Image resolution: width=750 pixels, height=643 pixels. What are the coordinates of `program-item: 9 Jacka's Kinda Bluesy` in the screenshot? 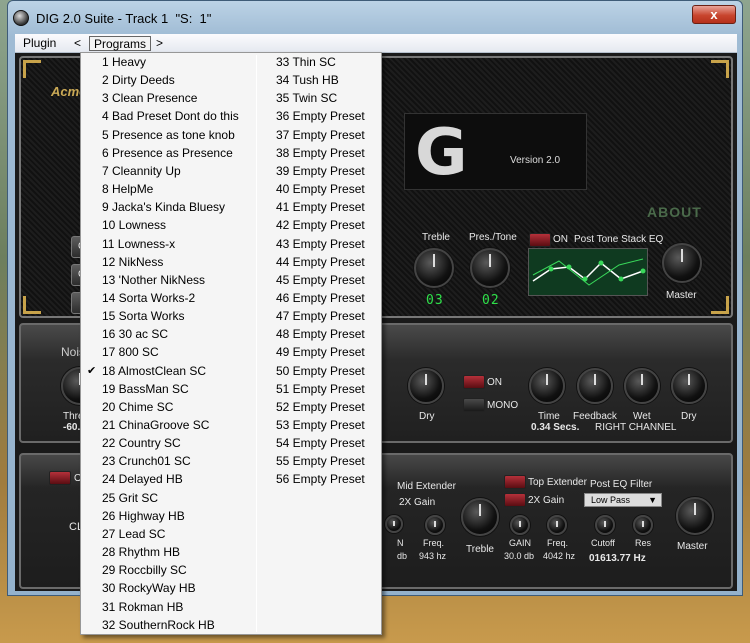 It's located at (163, 207).